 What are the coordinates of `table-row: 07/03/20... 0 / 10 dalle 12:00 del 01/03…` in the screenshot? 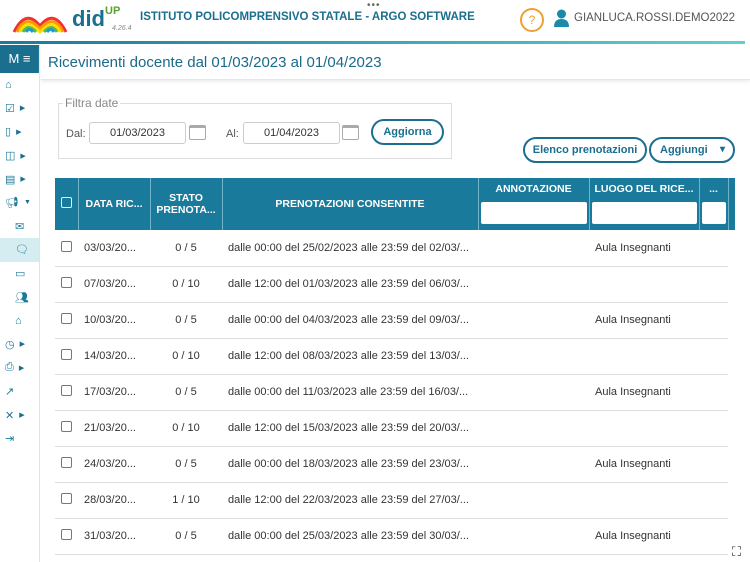 It's located at (395, 284).